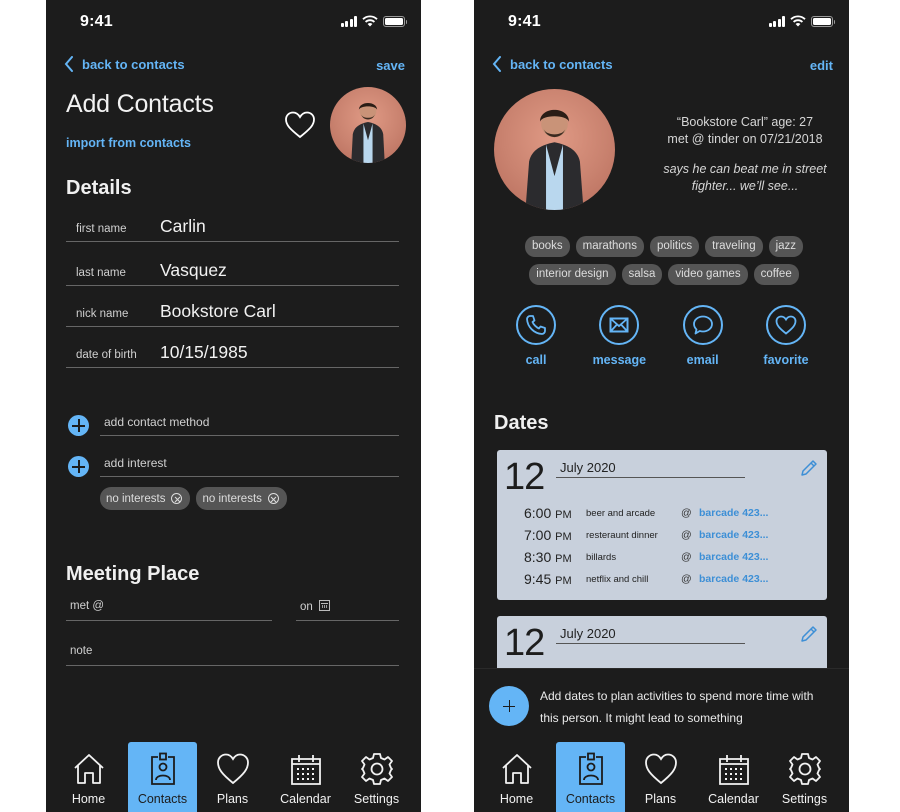 The image size is (900, 812). What do you see at coordinates (232, 799) in the screenshot?
I see `tab-label: Plans` at bounding box center [232, 799].